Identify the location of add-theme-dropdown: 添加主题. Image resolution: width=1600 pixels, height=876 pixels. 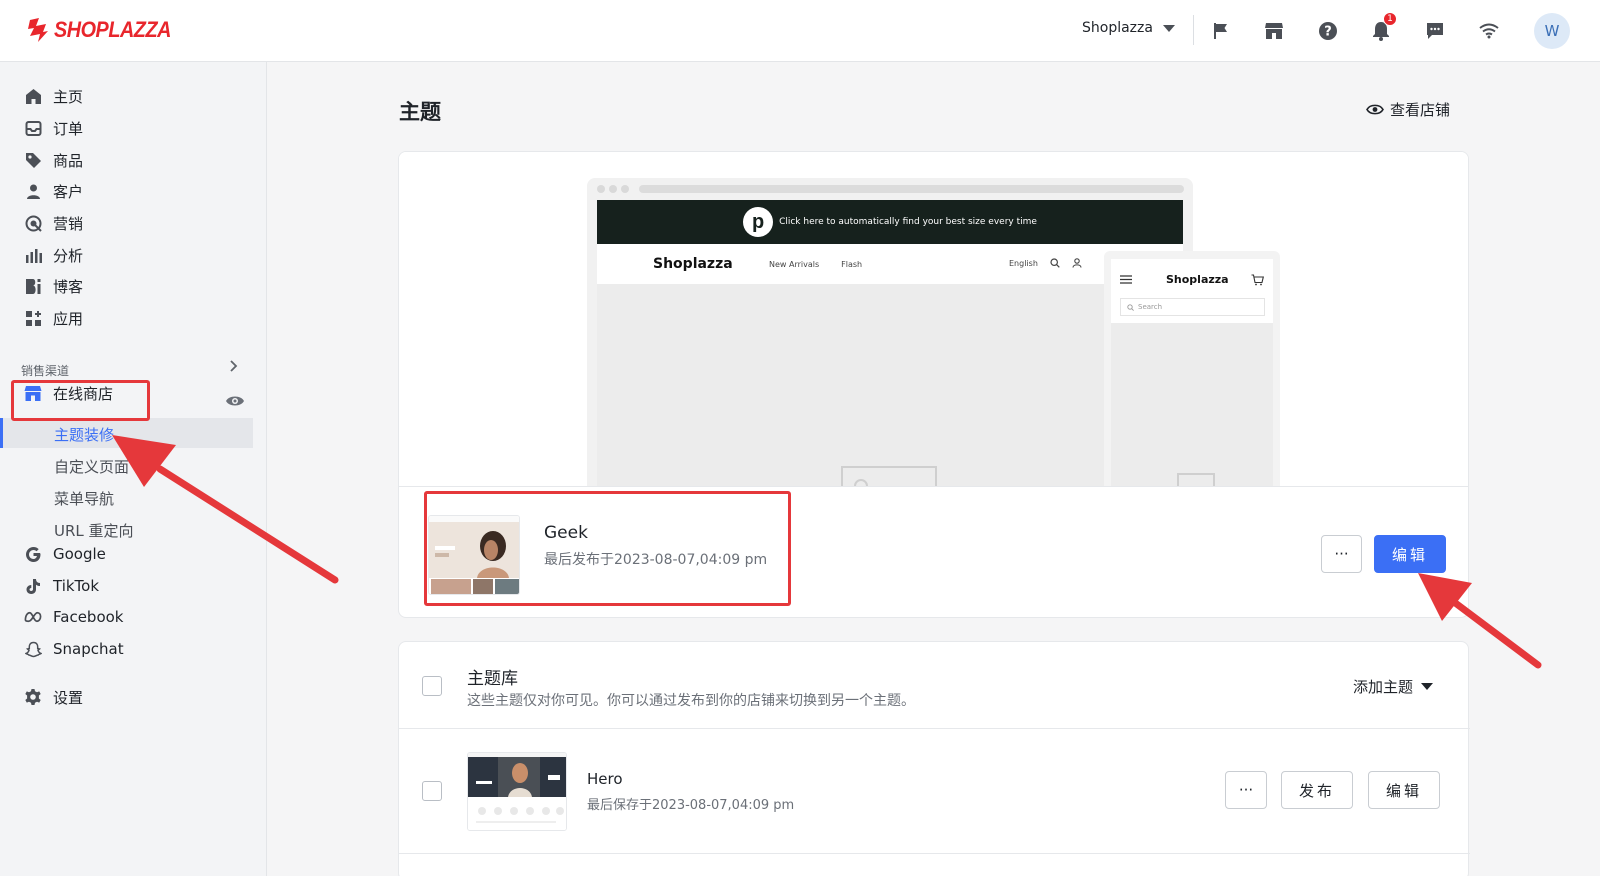
(1393, 686).